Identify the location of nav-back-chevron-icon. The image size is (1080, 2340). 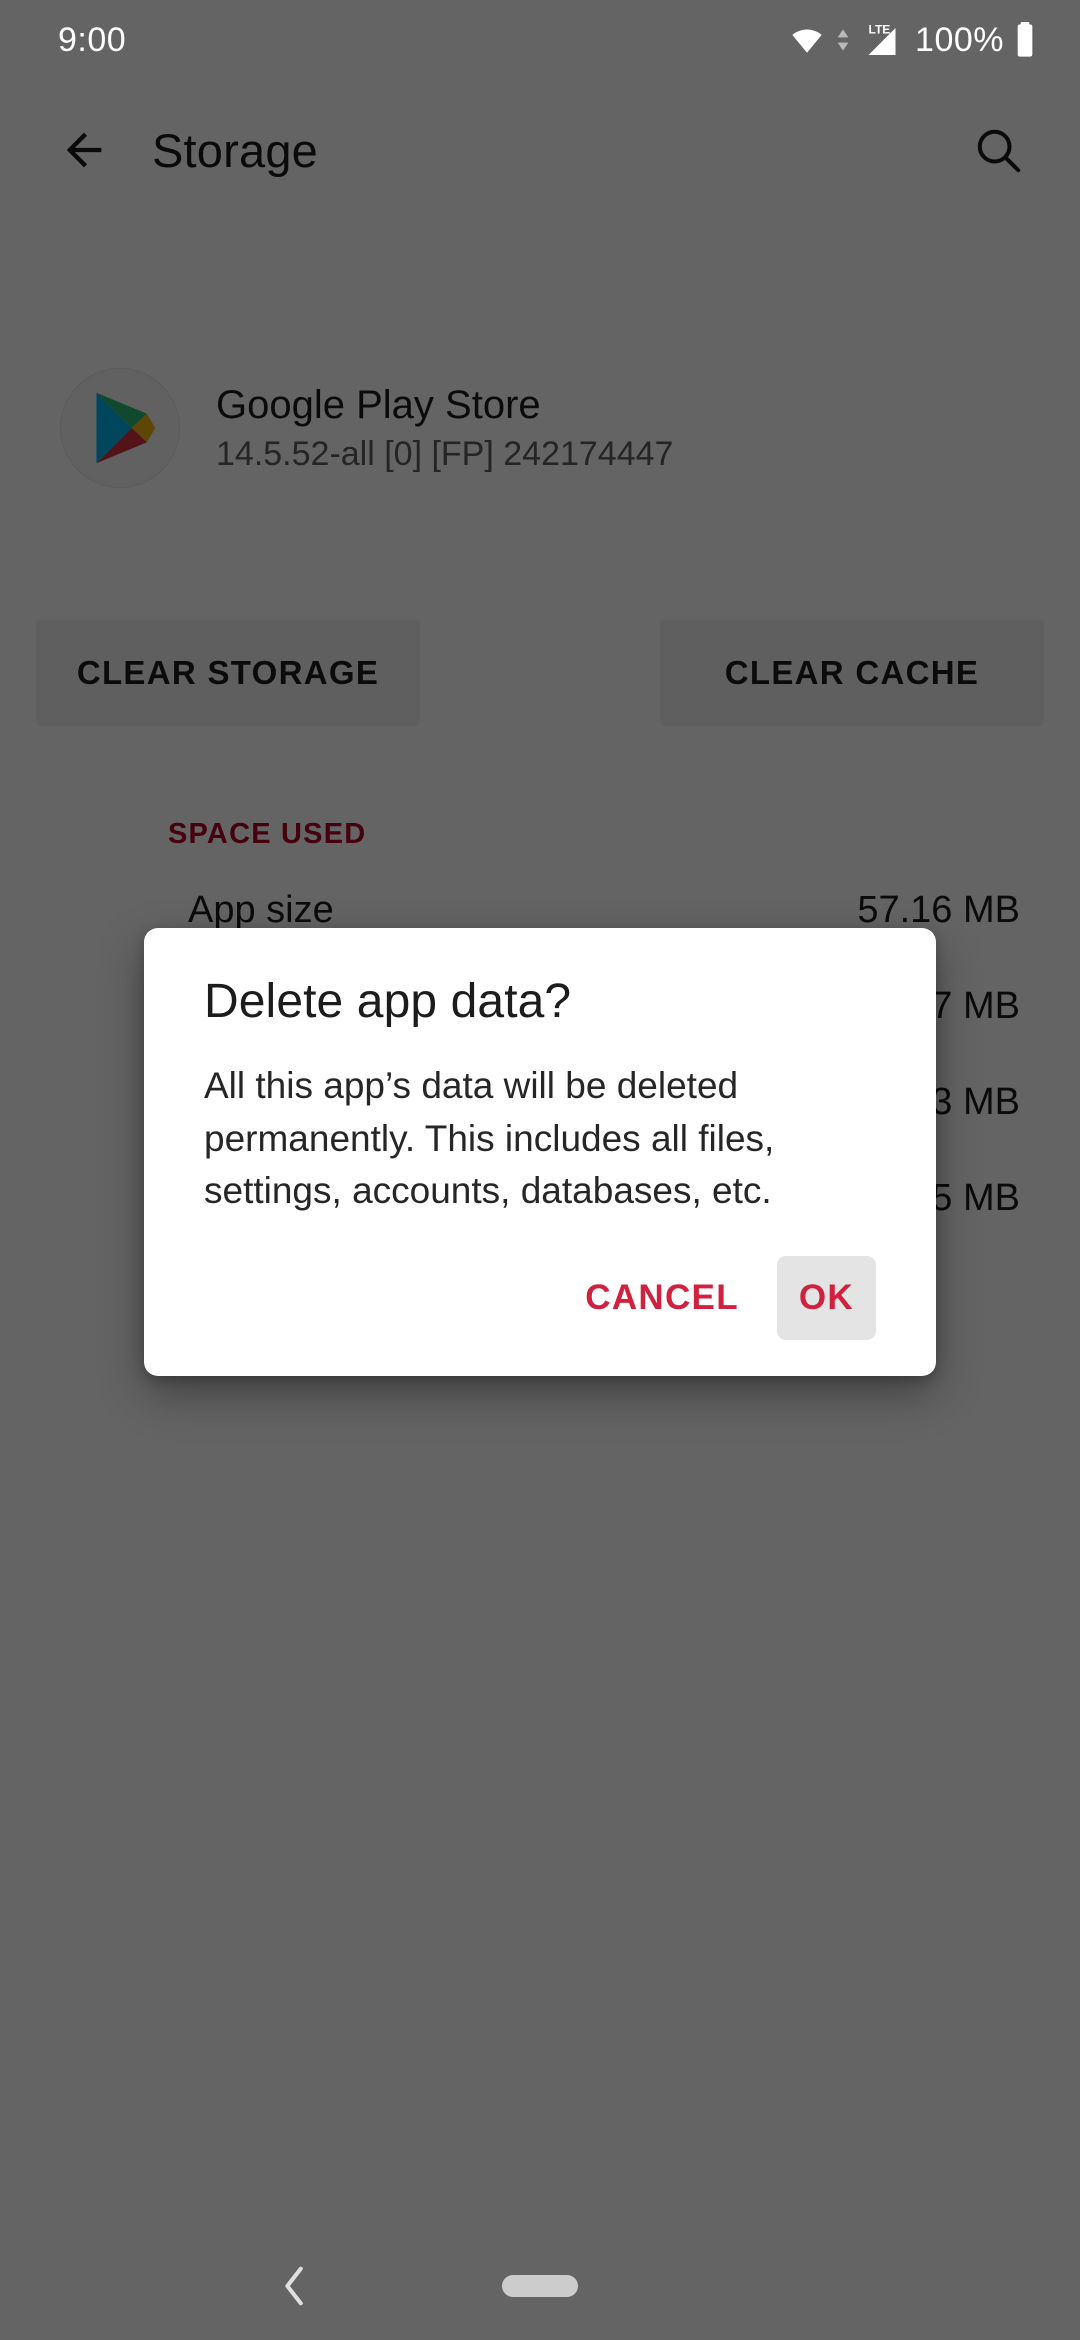
(294, 2286).